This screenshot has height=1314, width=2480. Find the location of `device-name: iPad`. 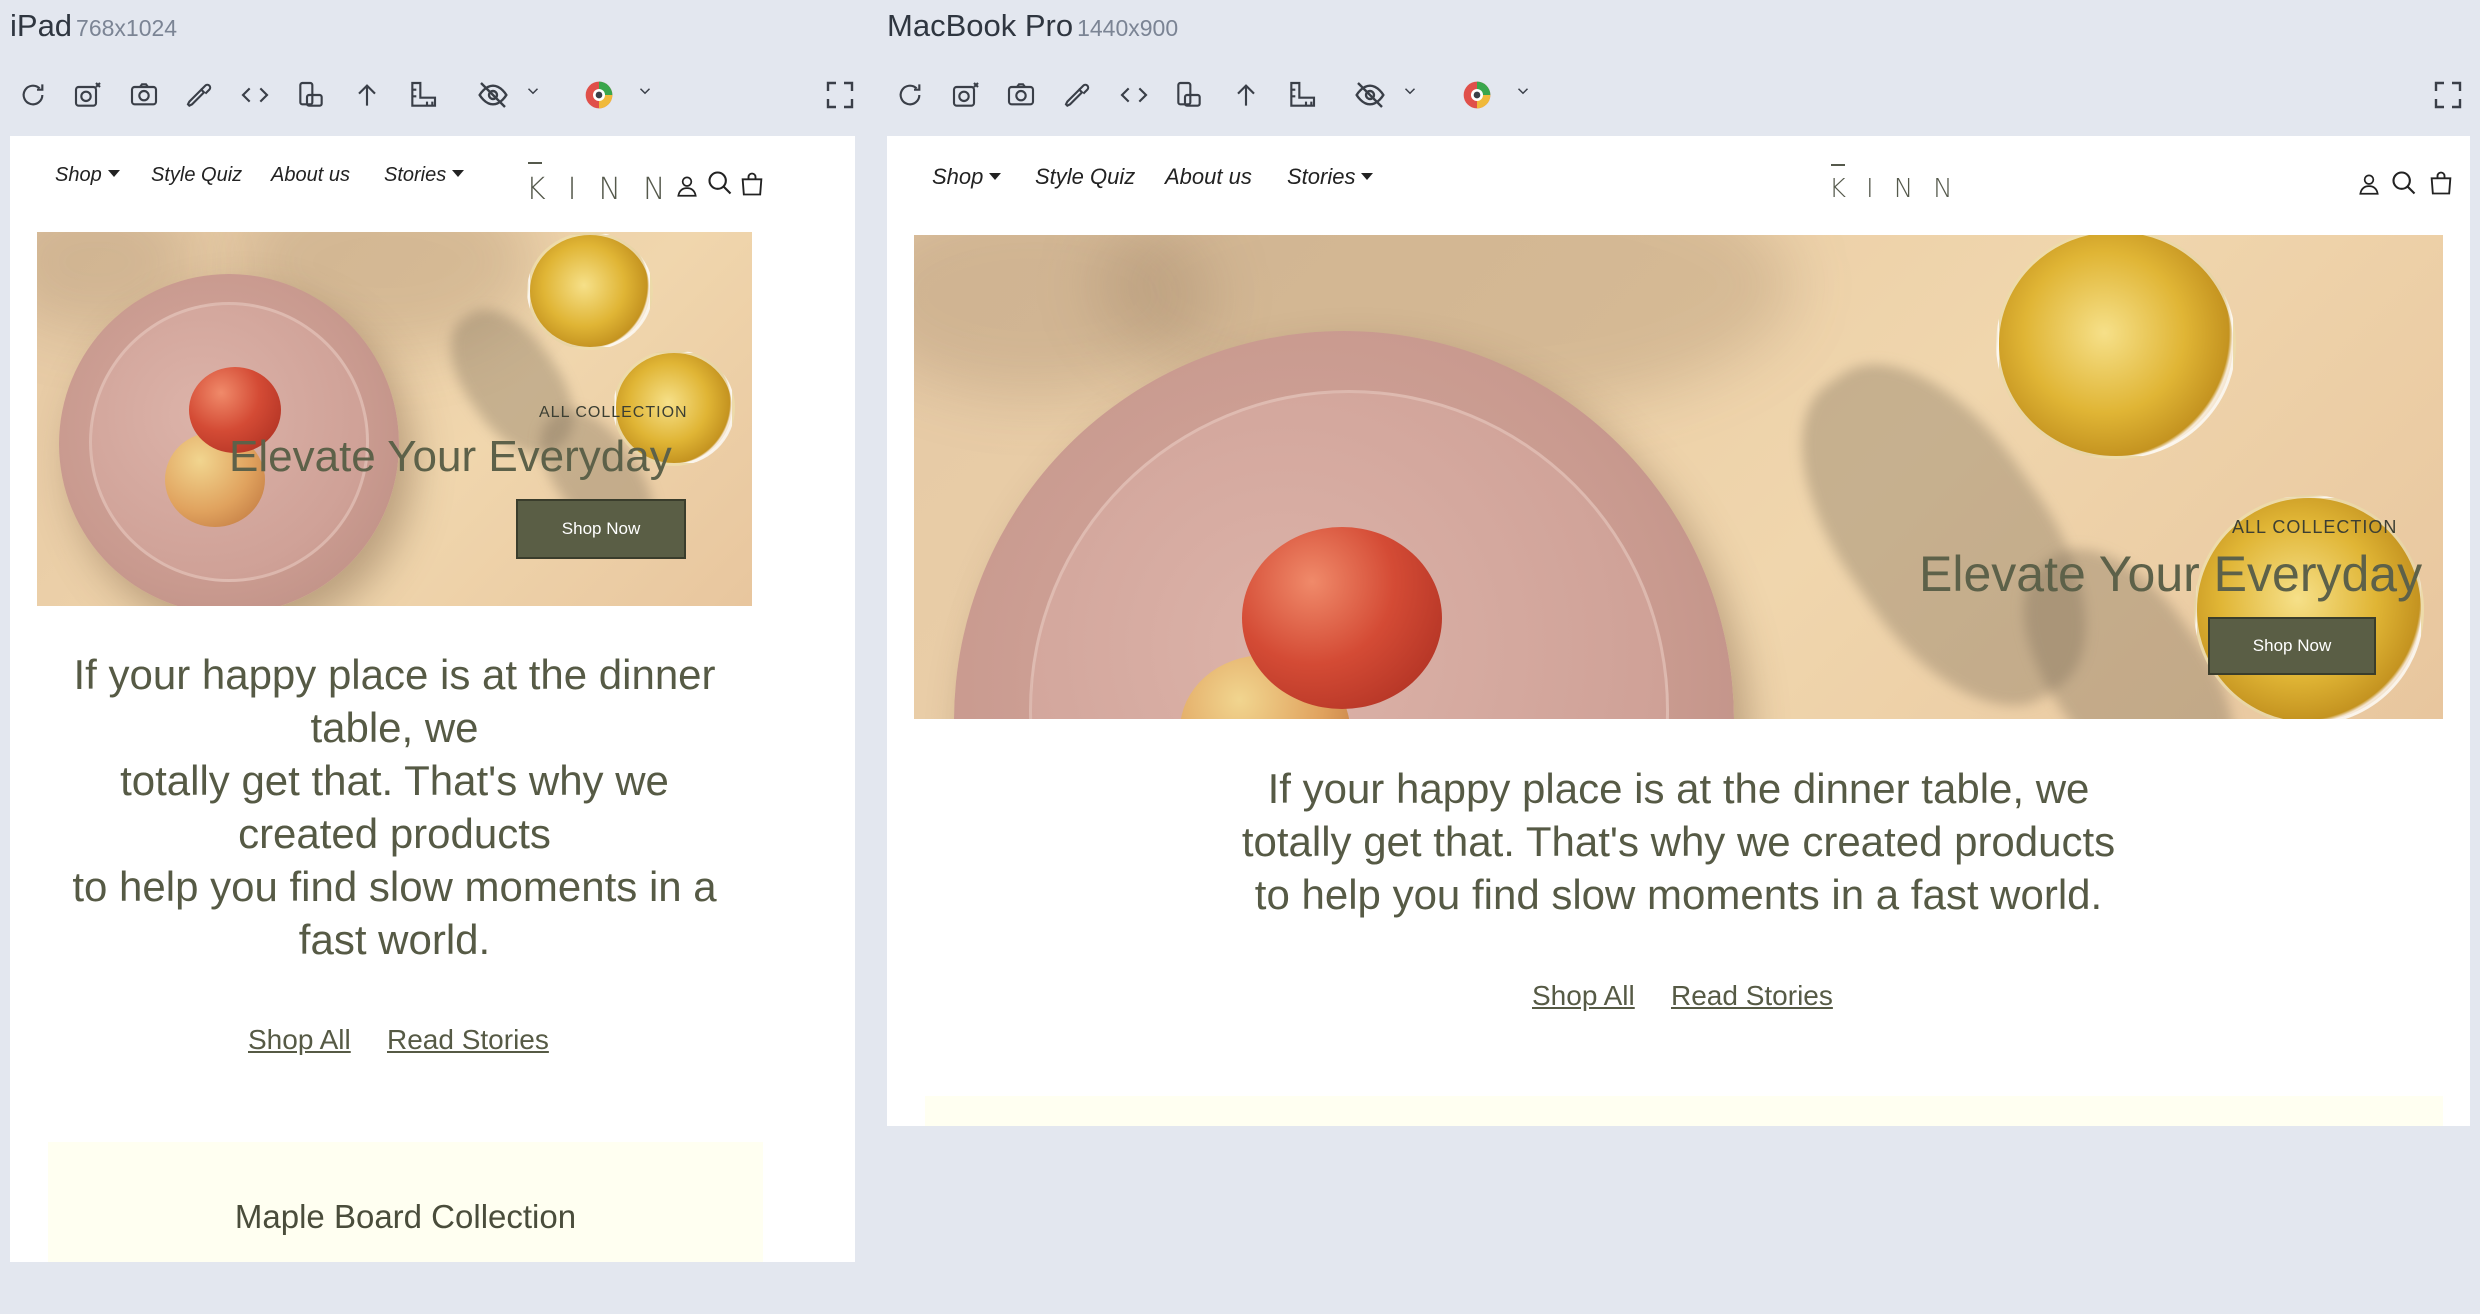

device-name: iPad is located at coordinates (41, 25).